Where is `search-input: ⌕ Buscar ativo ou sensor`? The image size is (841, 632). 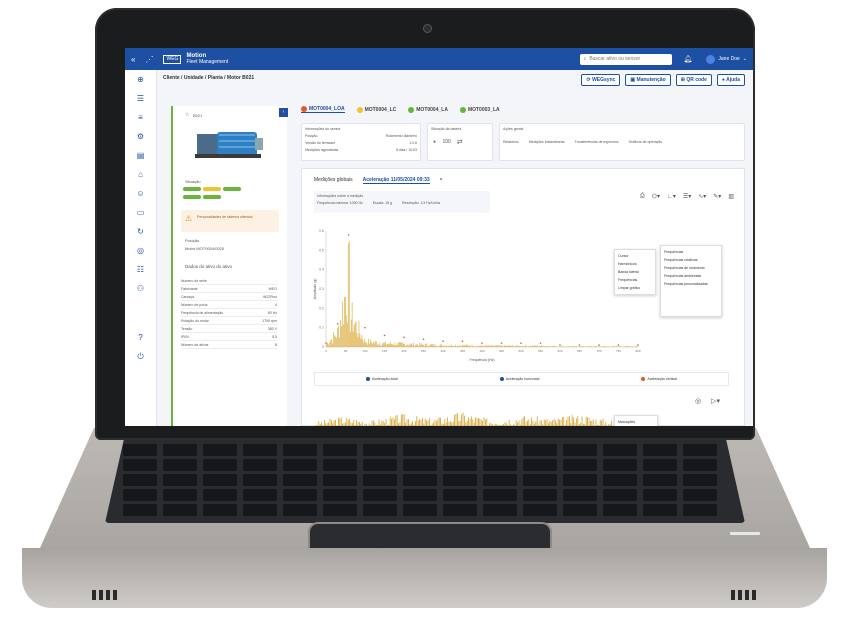 search-input: ⌕ Buscar ativo ou sensor is located at coordinates (625, 59).